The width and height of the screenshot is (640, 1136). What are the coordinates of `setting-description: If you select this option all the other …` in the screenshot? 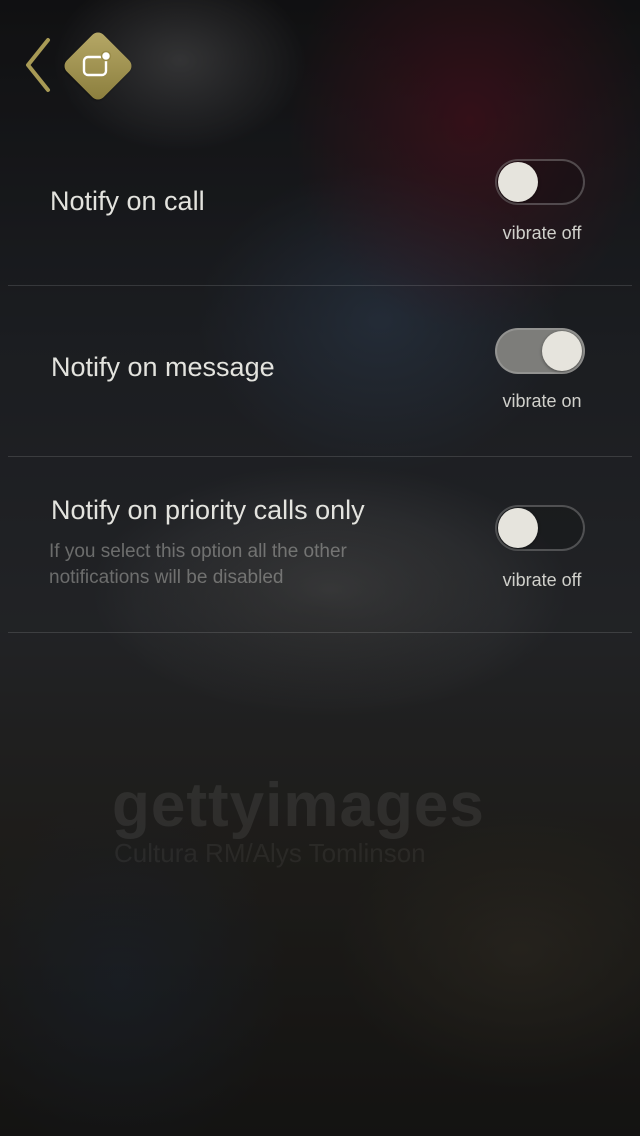 It's located at (198, 564).